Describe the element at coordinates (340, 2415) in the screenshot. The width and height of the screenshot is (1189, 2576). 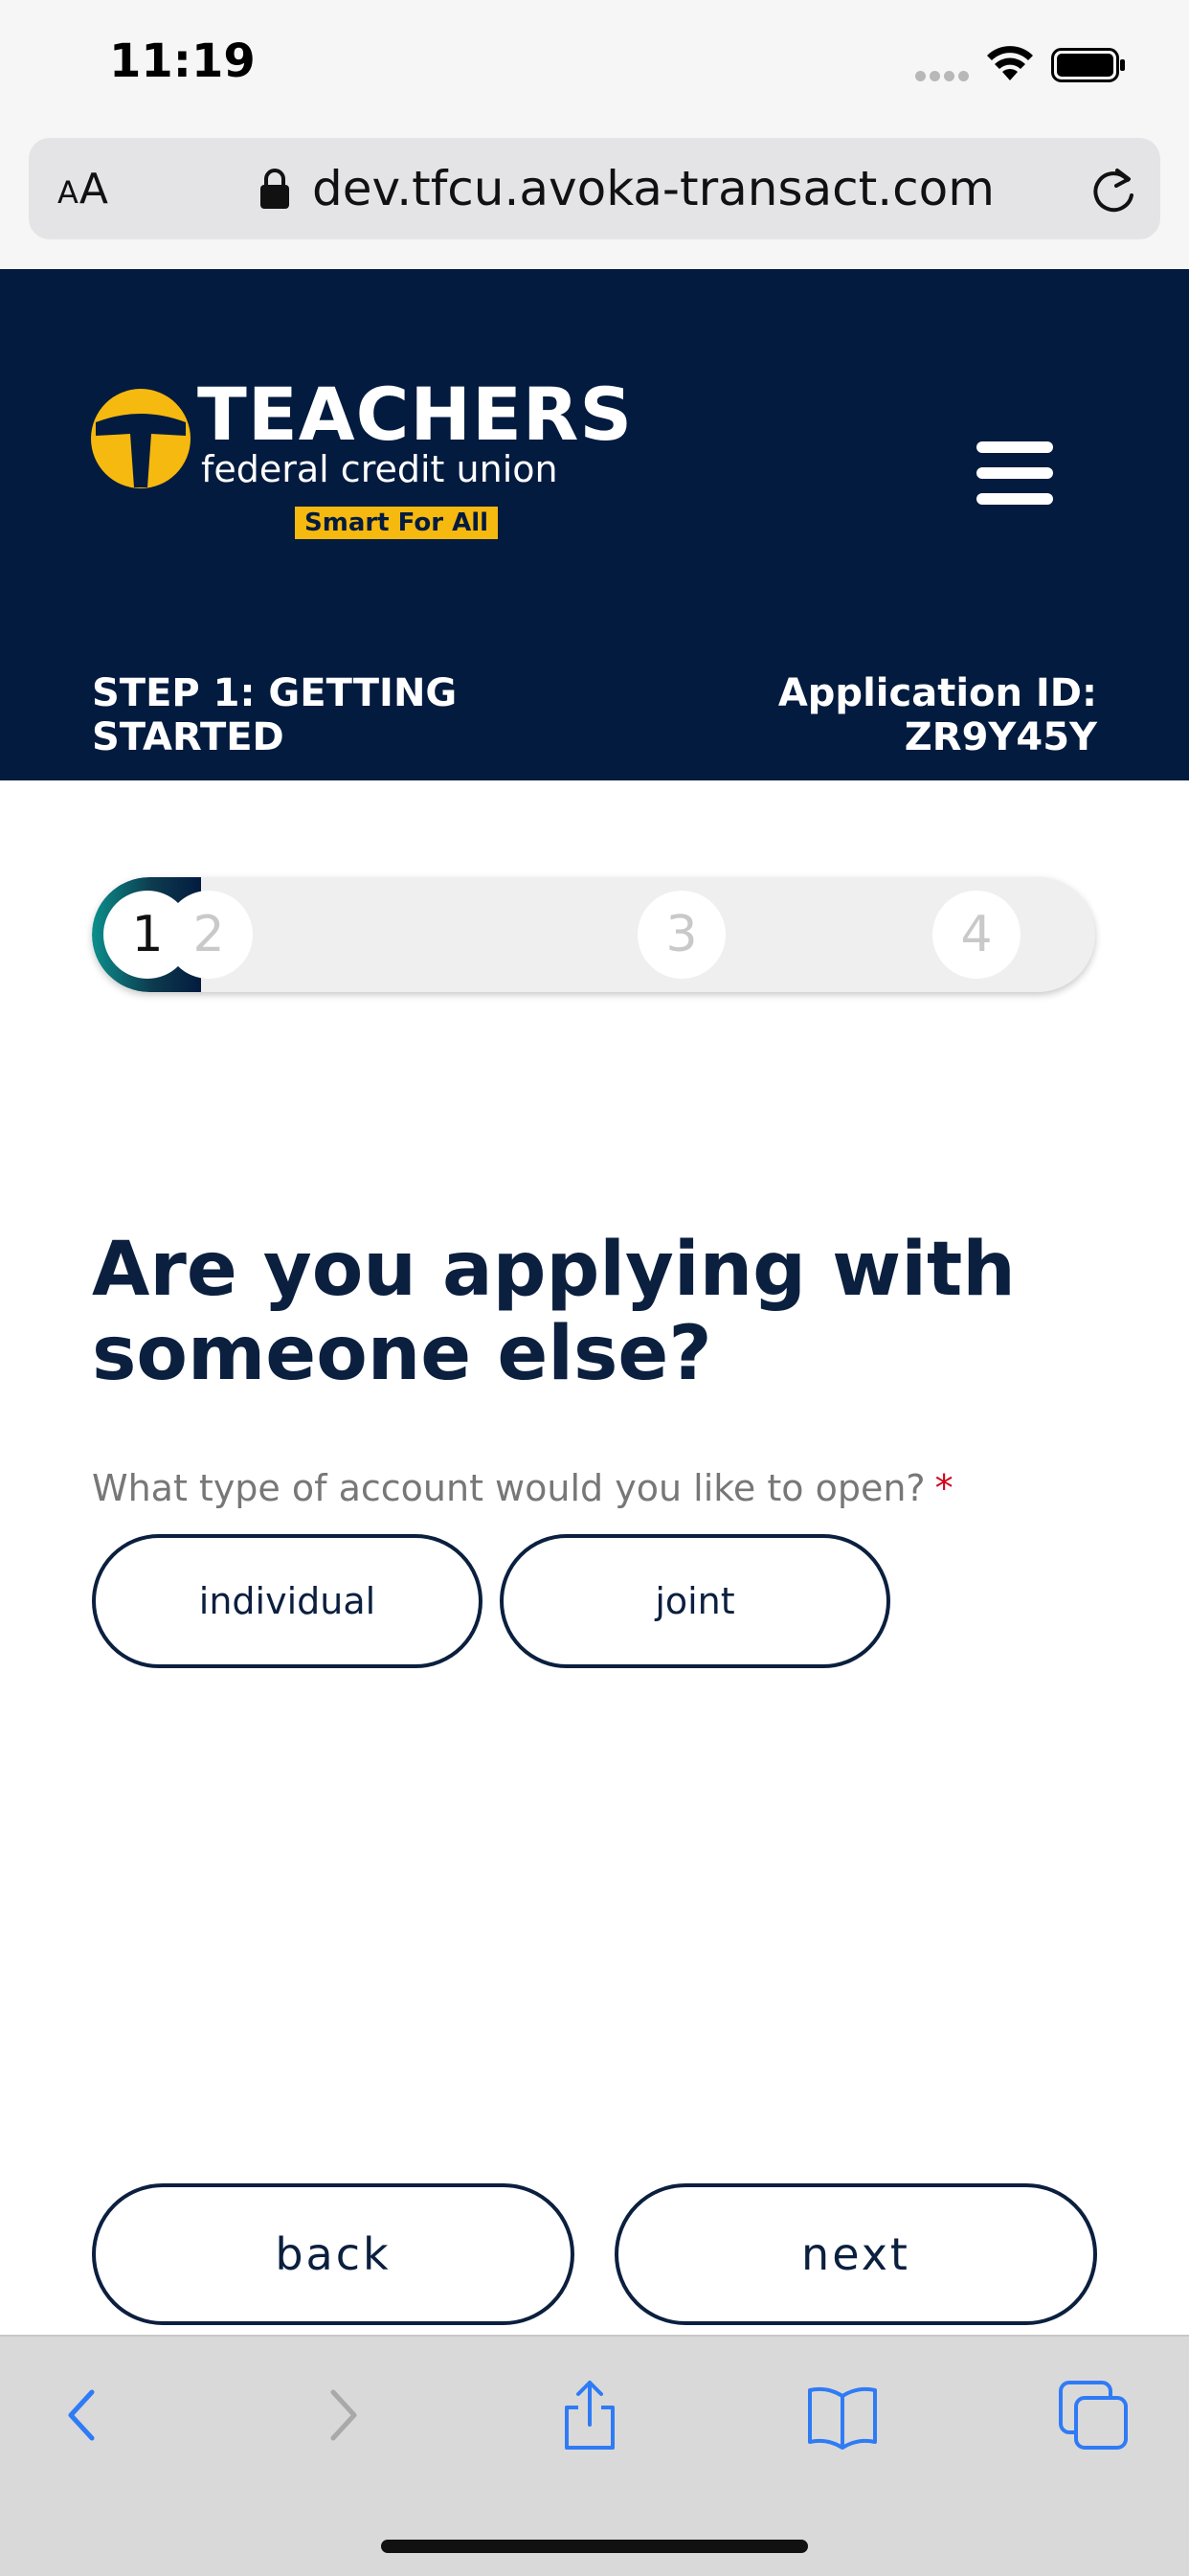
I see `forward-arrow-icon` at that location.